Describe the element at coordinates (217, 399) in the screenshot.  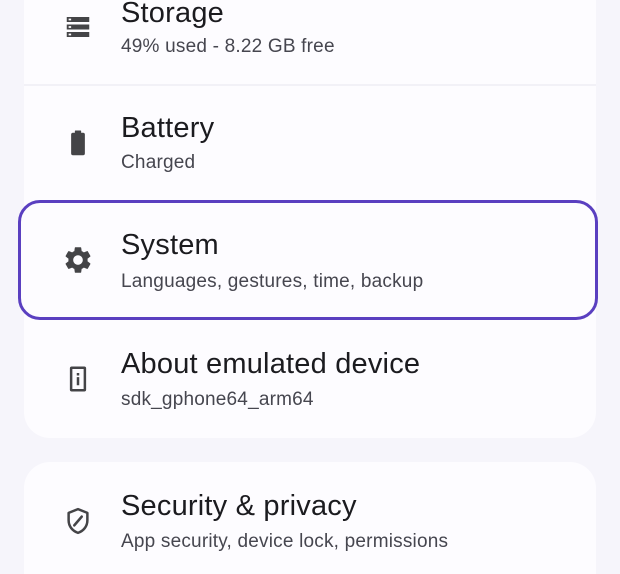
I see `settings-item-subtitle: sdk_gphone64_arm64` at that location.